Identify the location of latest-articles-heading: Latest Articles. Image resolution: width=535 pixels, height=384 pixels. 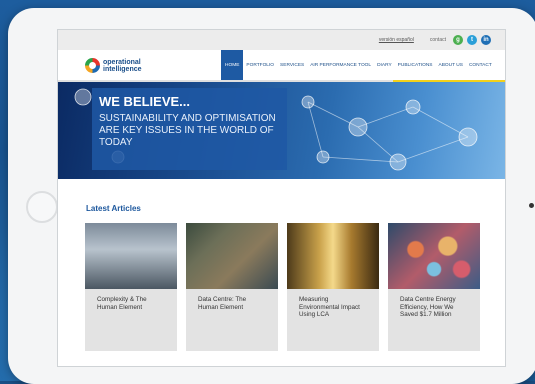
(113, 208).